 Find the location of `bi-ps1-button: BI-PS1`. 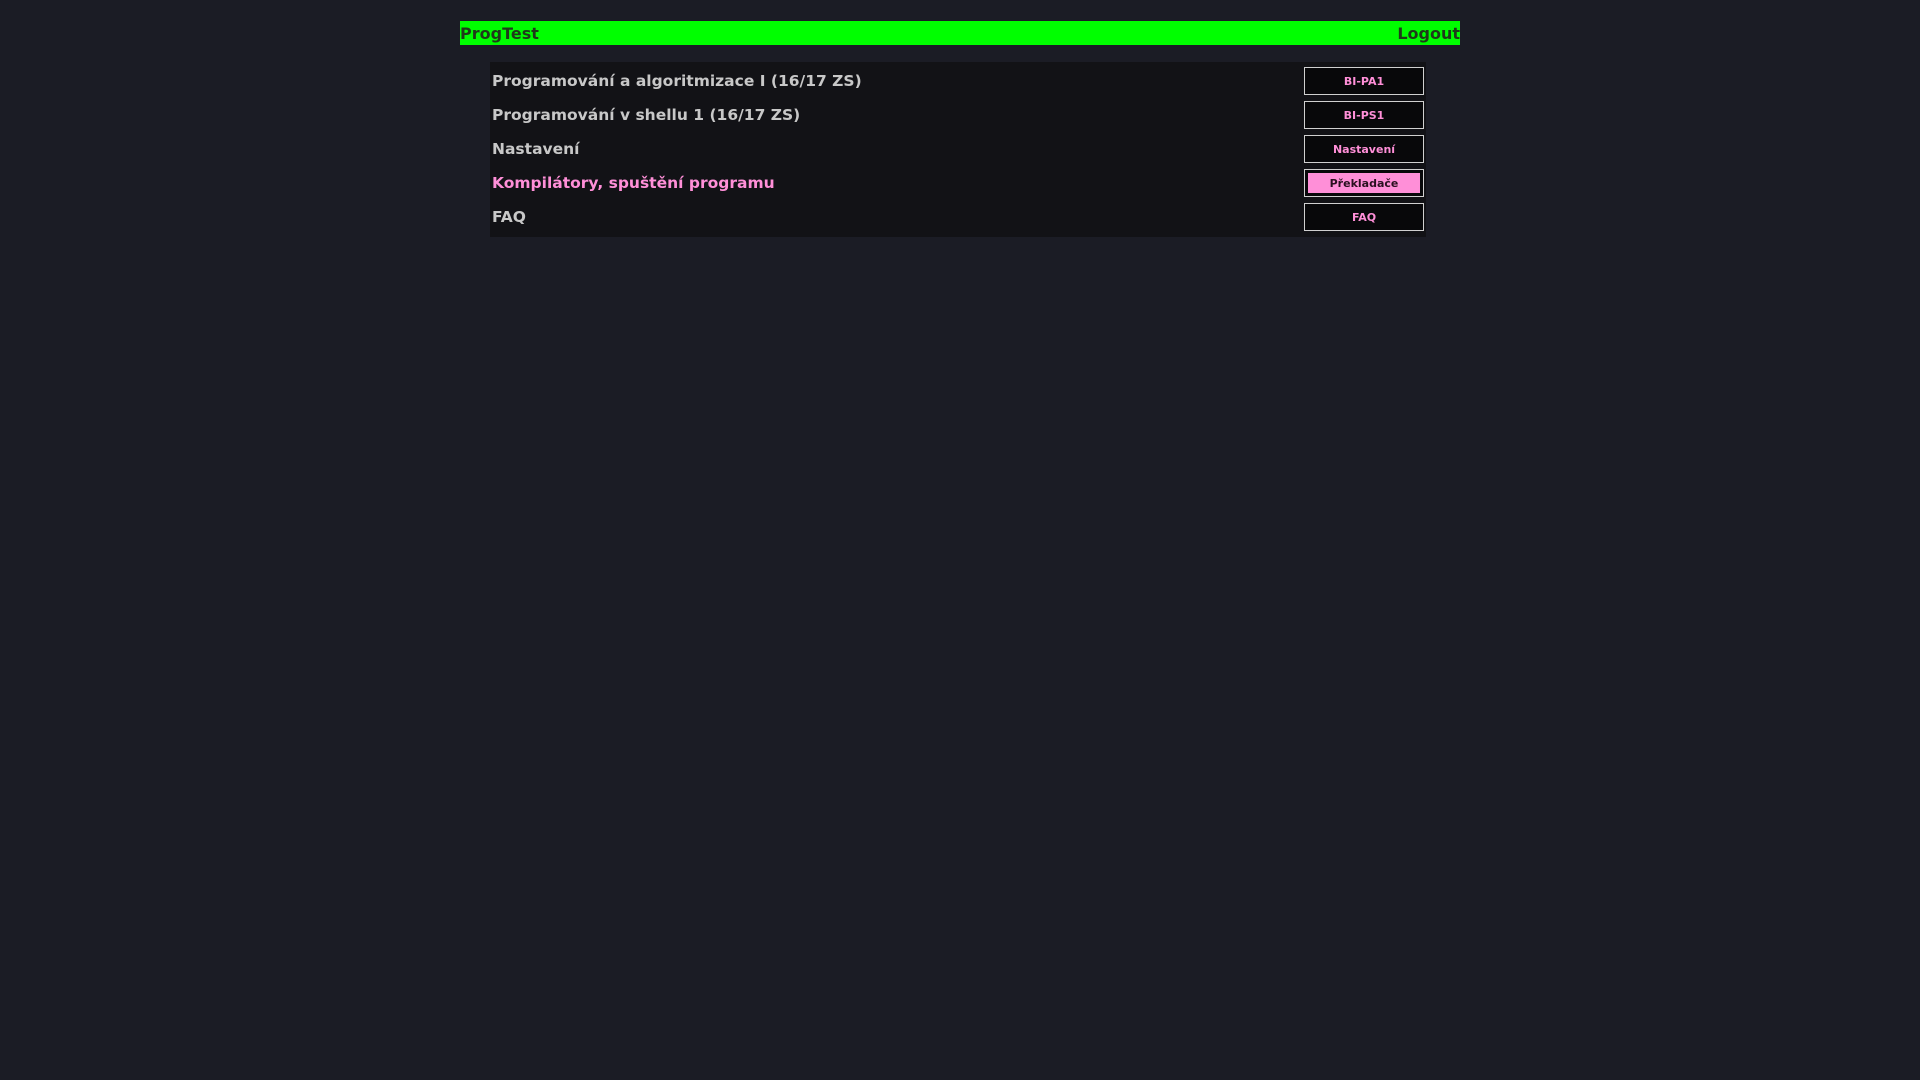

bi-ps1-button: BI-PS1 is located at coordinates (1364, 115).